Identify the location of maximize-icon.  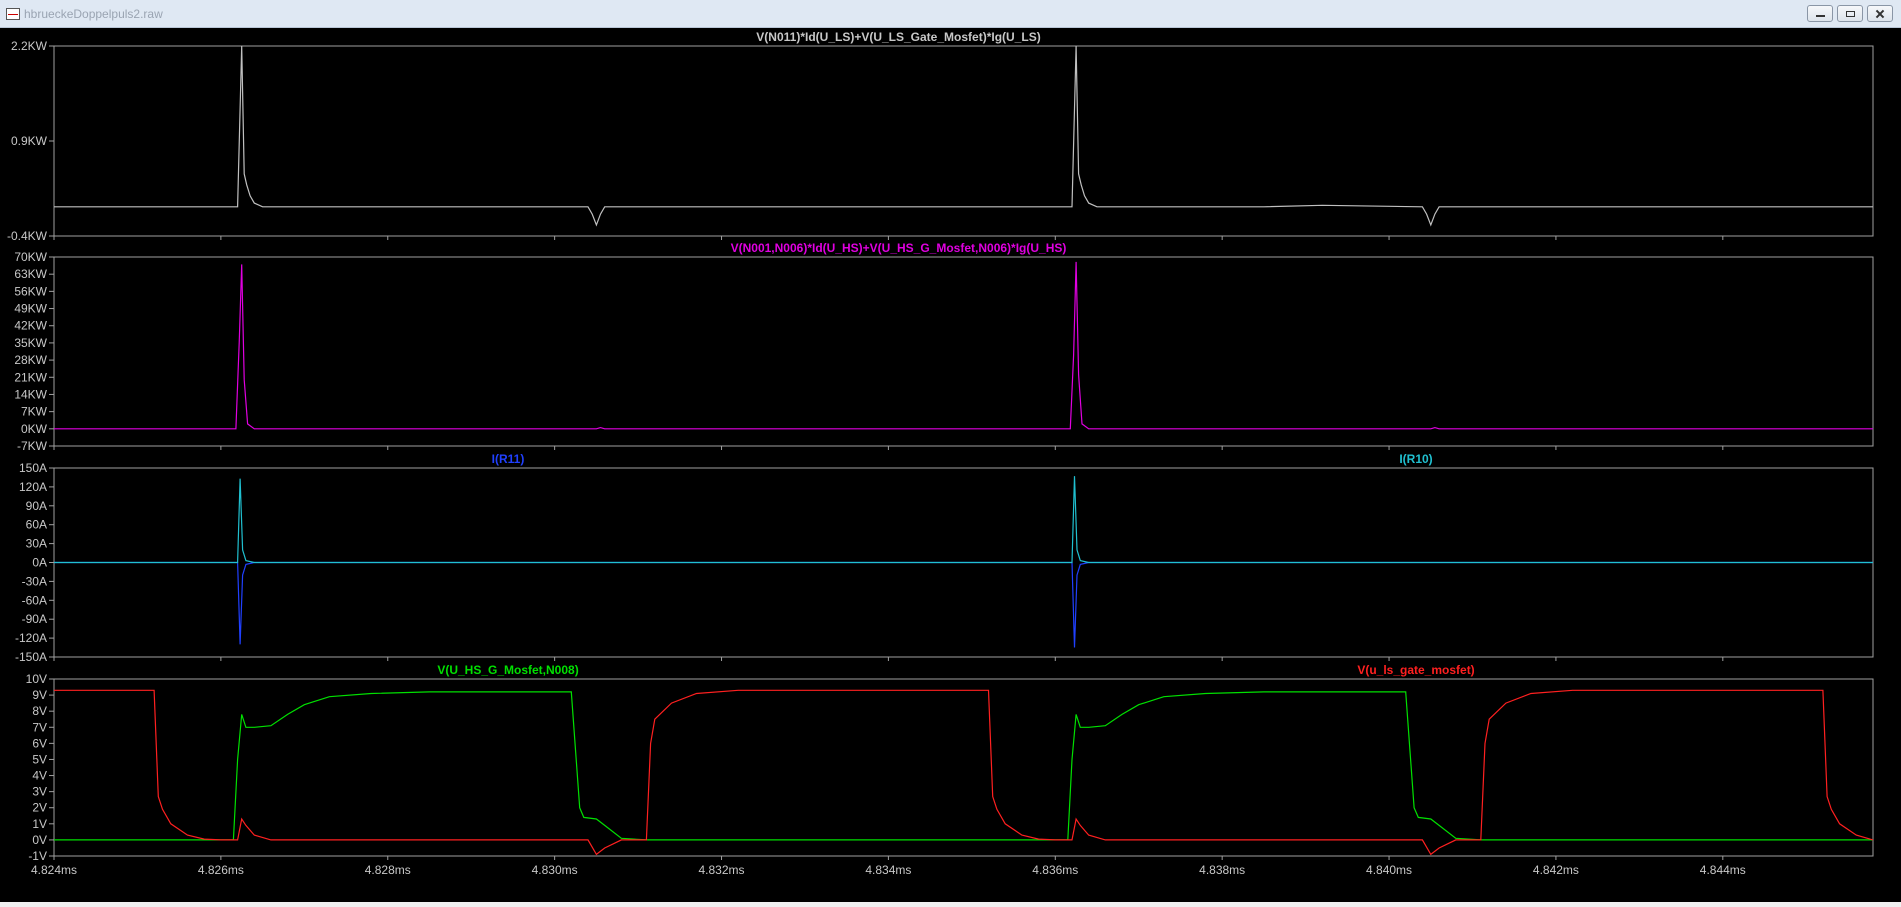
(1850, 14).